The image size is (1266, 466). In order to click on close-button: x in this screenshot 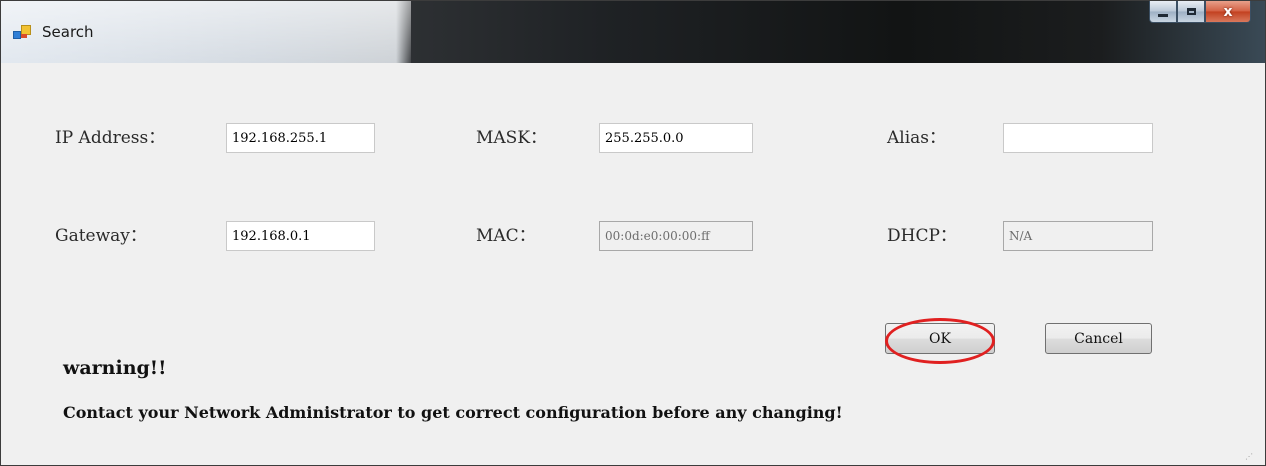, I will do `click(1228, 12)`.